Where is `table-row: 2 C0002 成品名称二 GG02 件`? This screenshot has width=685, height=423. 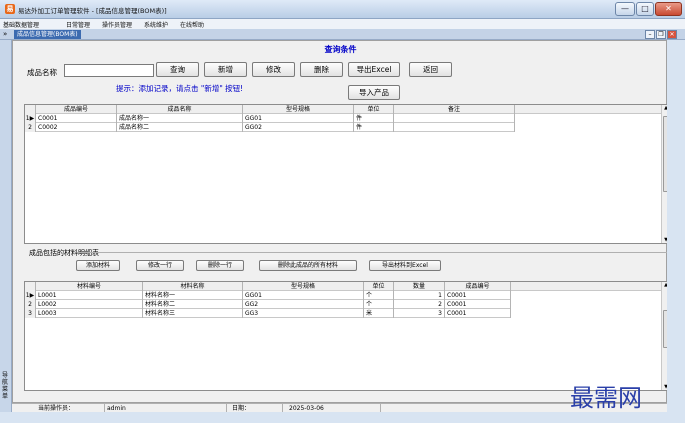 table-row: 2 C0002 成品名称二 GG02 件 is located at coordinates (270, 127).